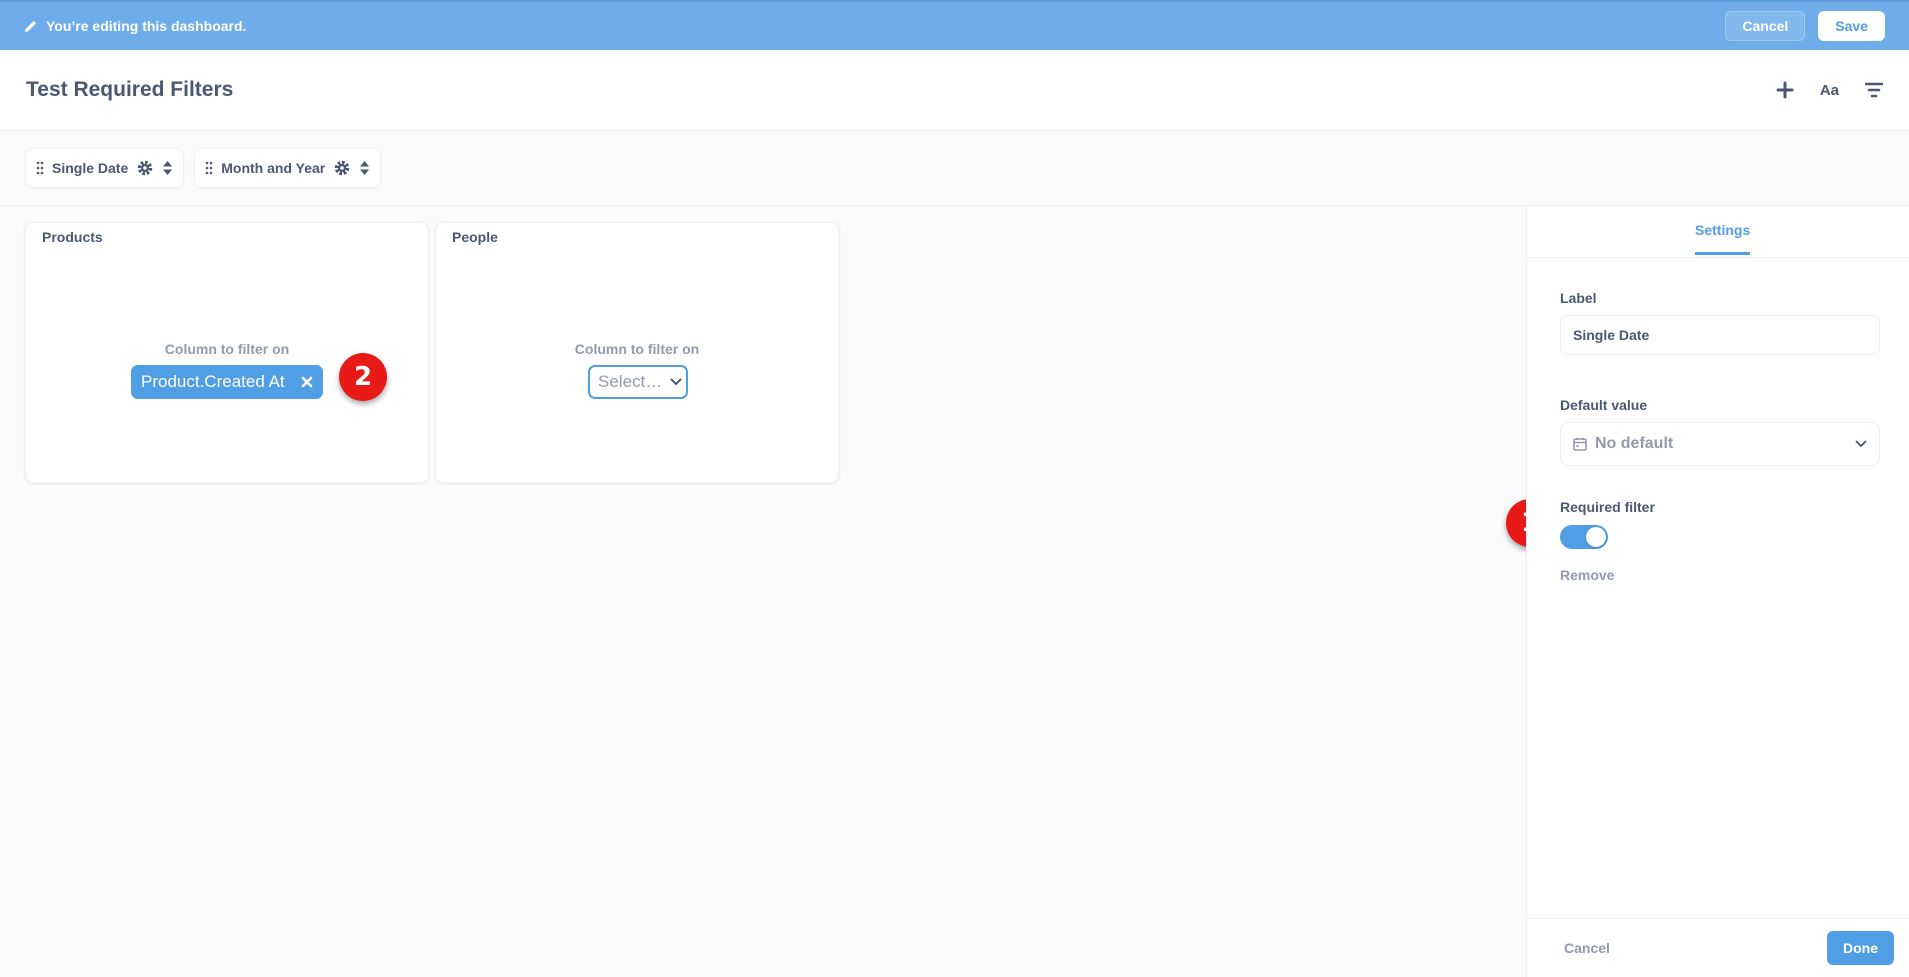  Describe the element at coordinates (1580, 444) in the screenshot. I see `calendar-icon` at that location.